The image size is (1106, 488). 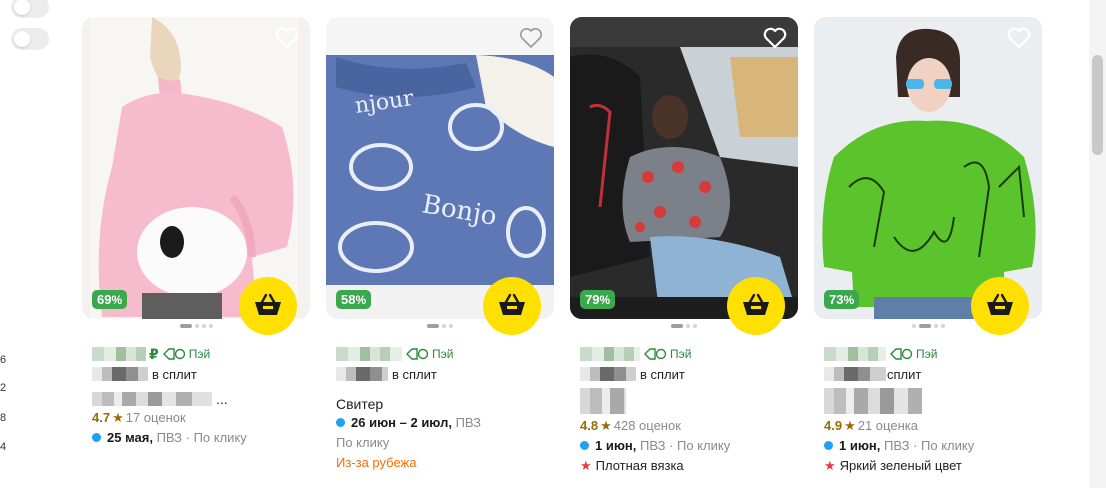 What do you see at coordinates (904, 374) in the screenshot?
I see `split-label: сплит` at bounding box center [904, 374].